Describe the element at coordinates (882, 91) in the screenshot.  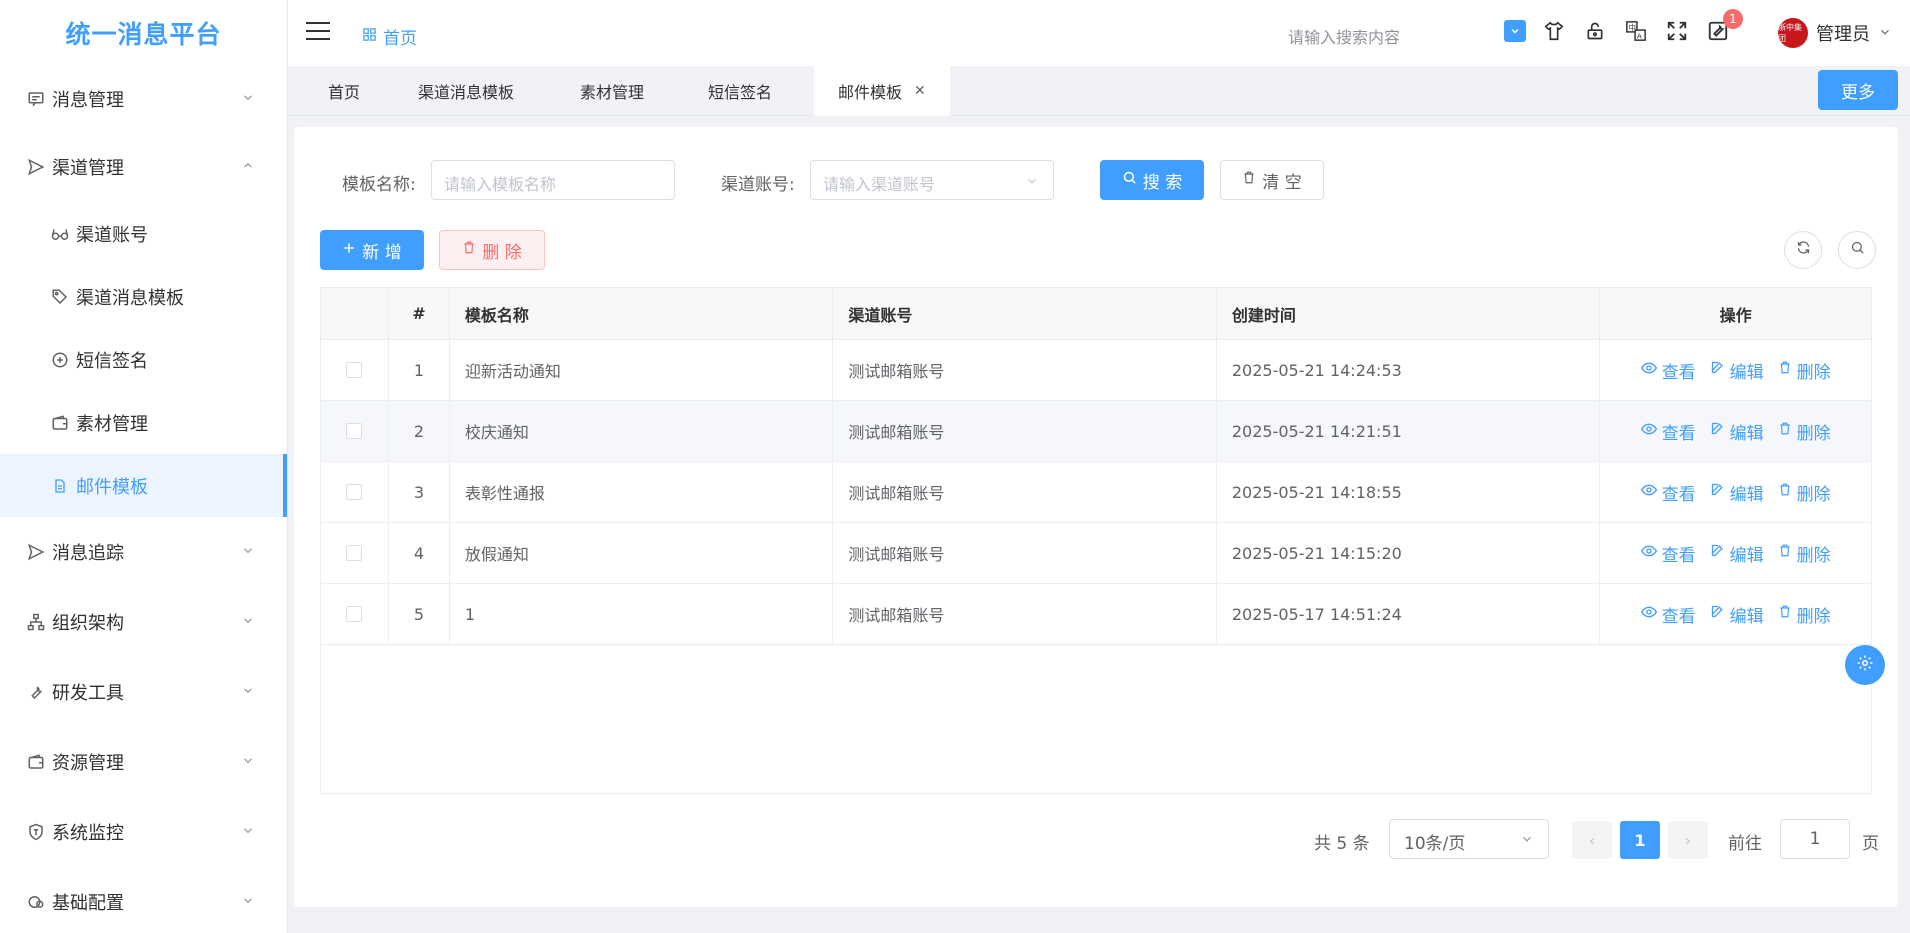
I see `tab-email-template: 邮件模板 ✕` at that location.